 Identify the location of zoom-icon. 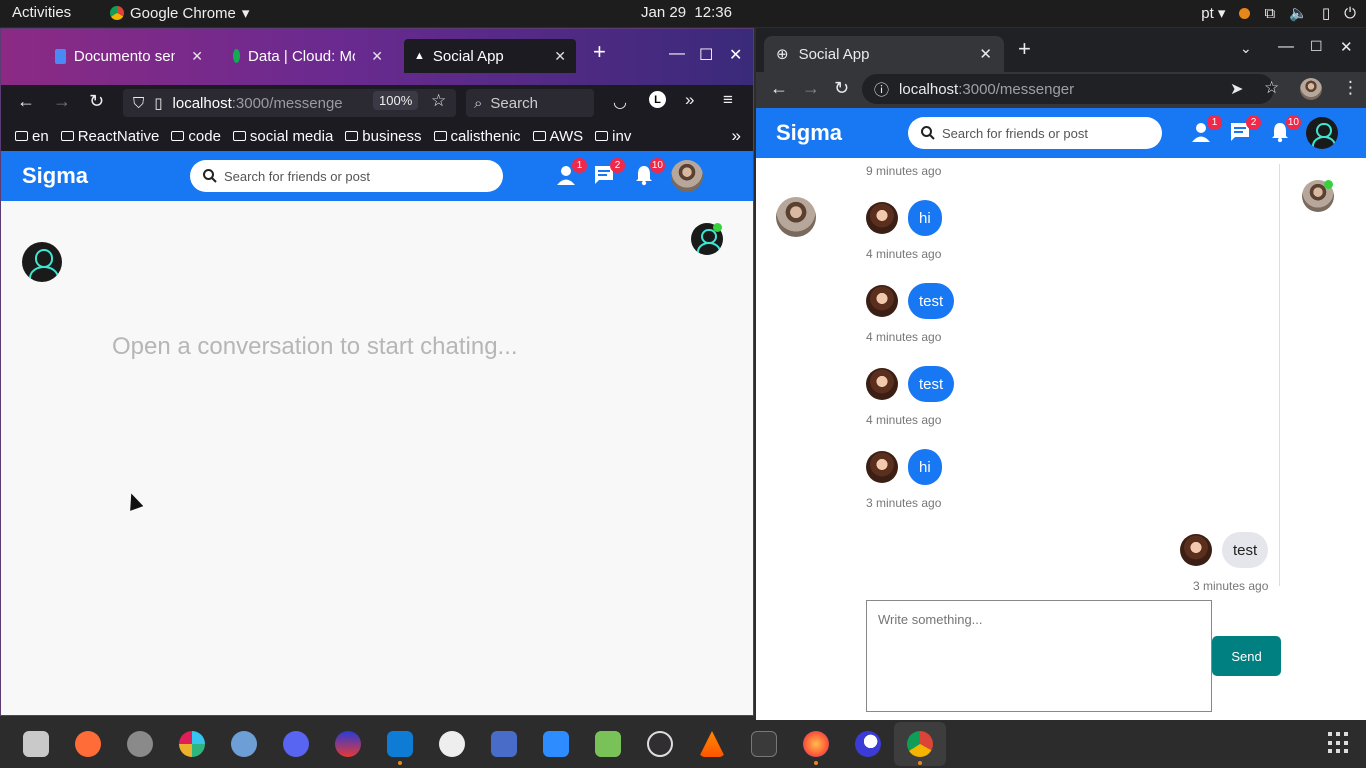
(556, 744).